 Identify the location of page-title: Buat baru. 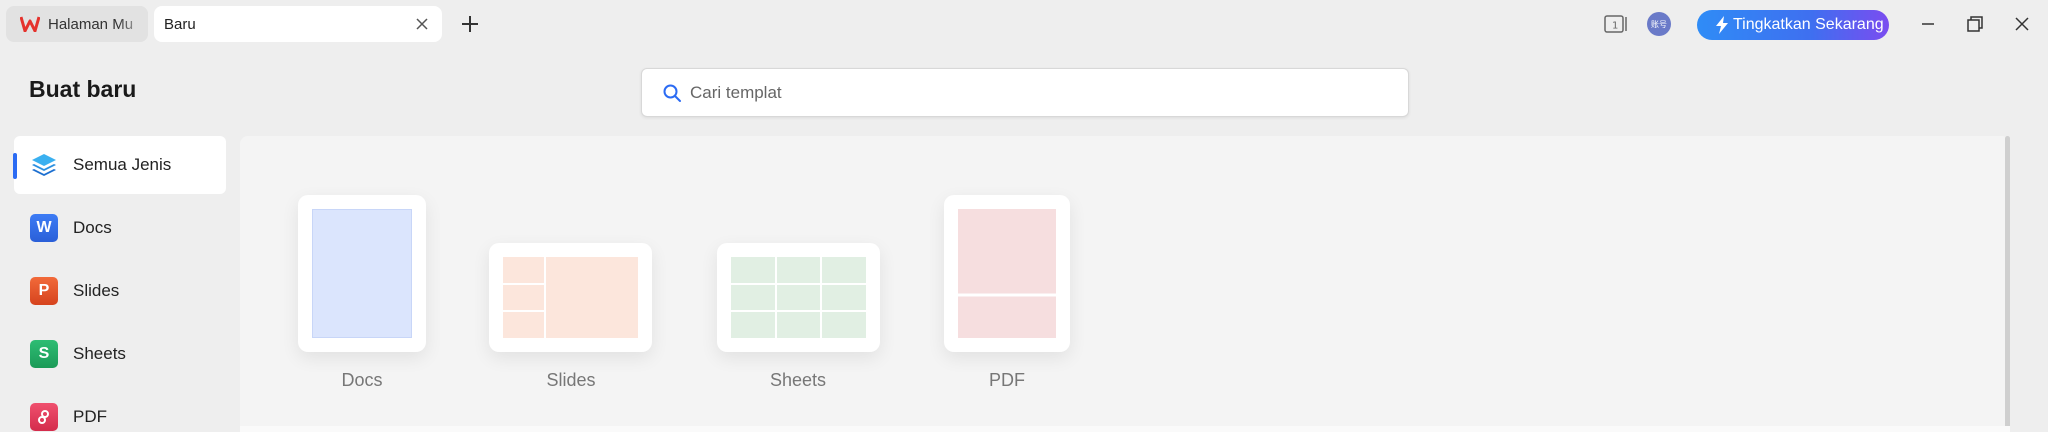
(83, 89).